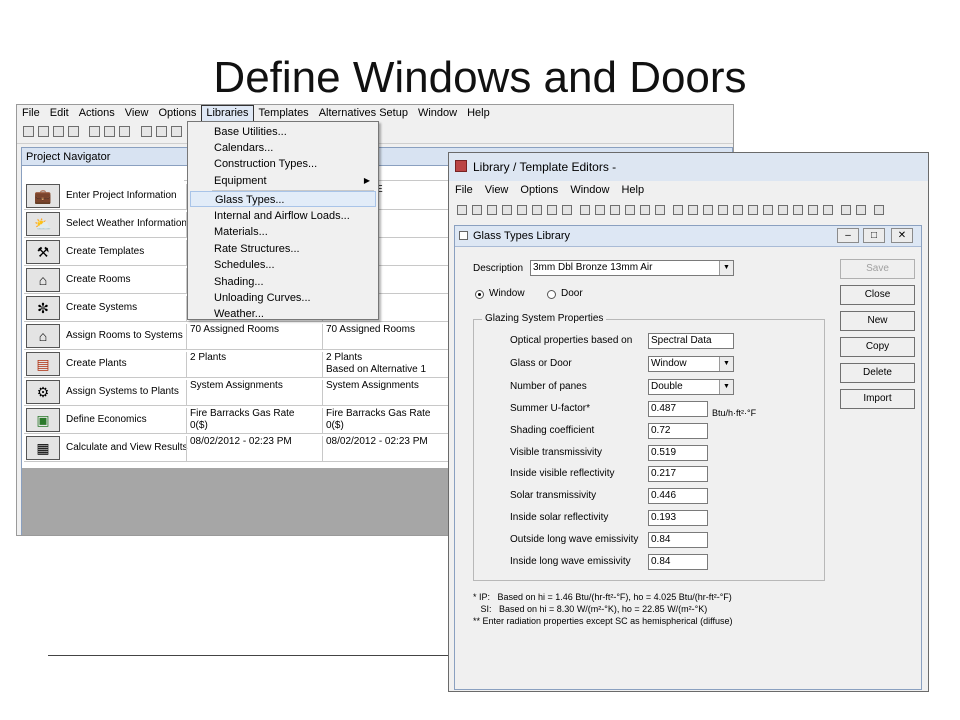  What do you see at coordinates (877, 373) in the screenshot?
I see `delete-button: Delete` at bounding box center [877, 373].